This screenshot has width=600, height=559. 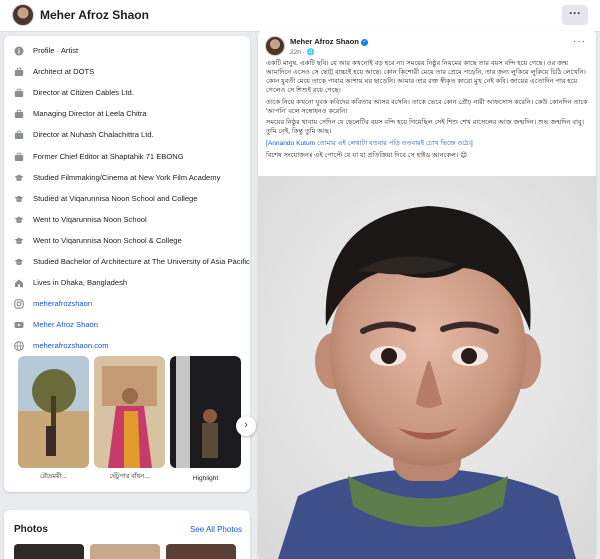 What do you see at coordinates (324, 41) in the screenshot?
I see `post-author-label: Meher Afroz Shaon` at bounding box center [324, 41].